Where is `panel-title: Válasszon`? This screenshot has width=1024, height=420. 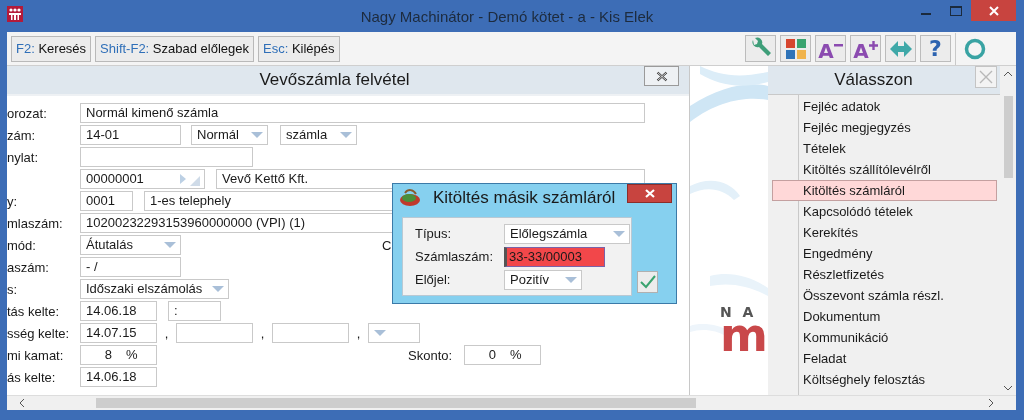 panel-title: Válasszon is located at coordinates (873, 80).